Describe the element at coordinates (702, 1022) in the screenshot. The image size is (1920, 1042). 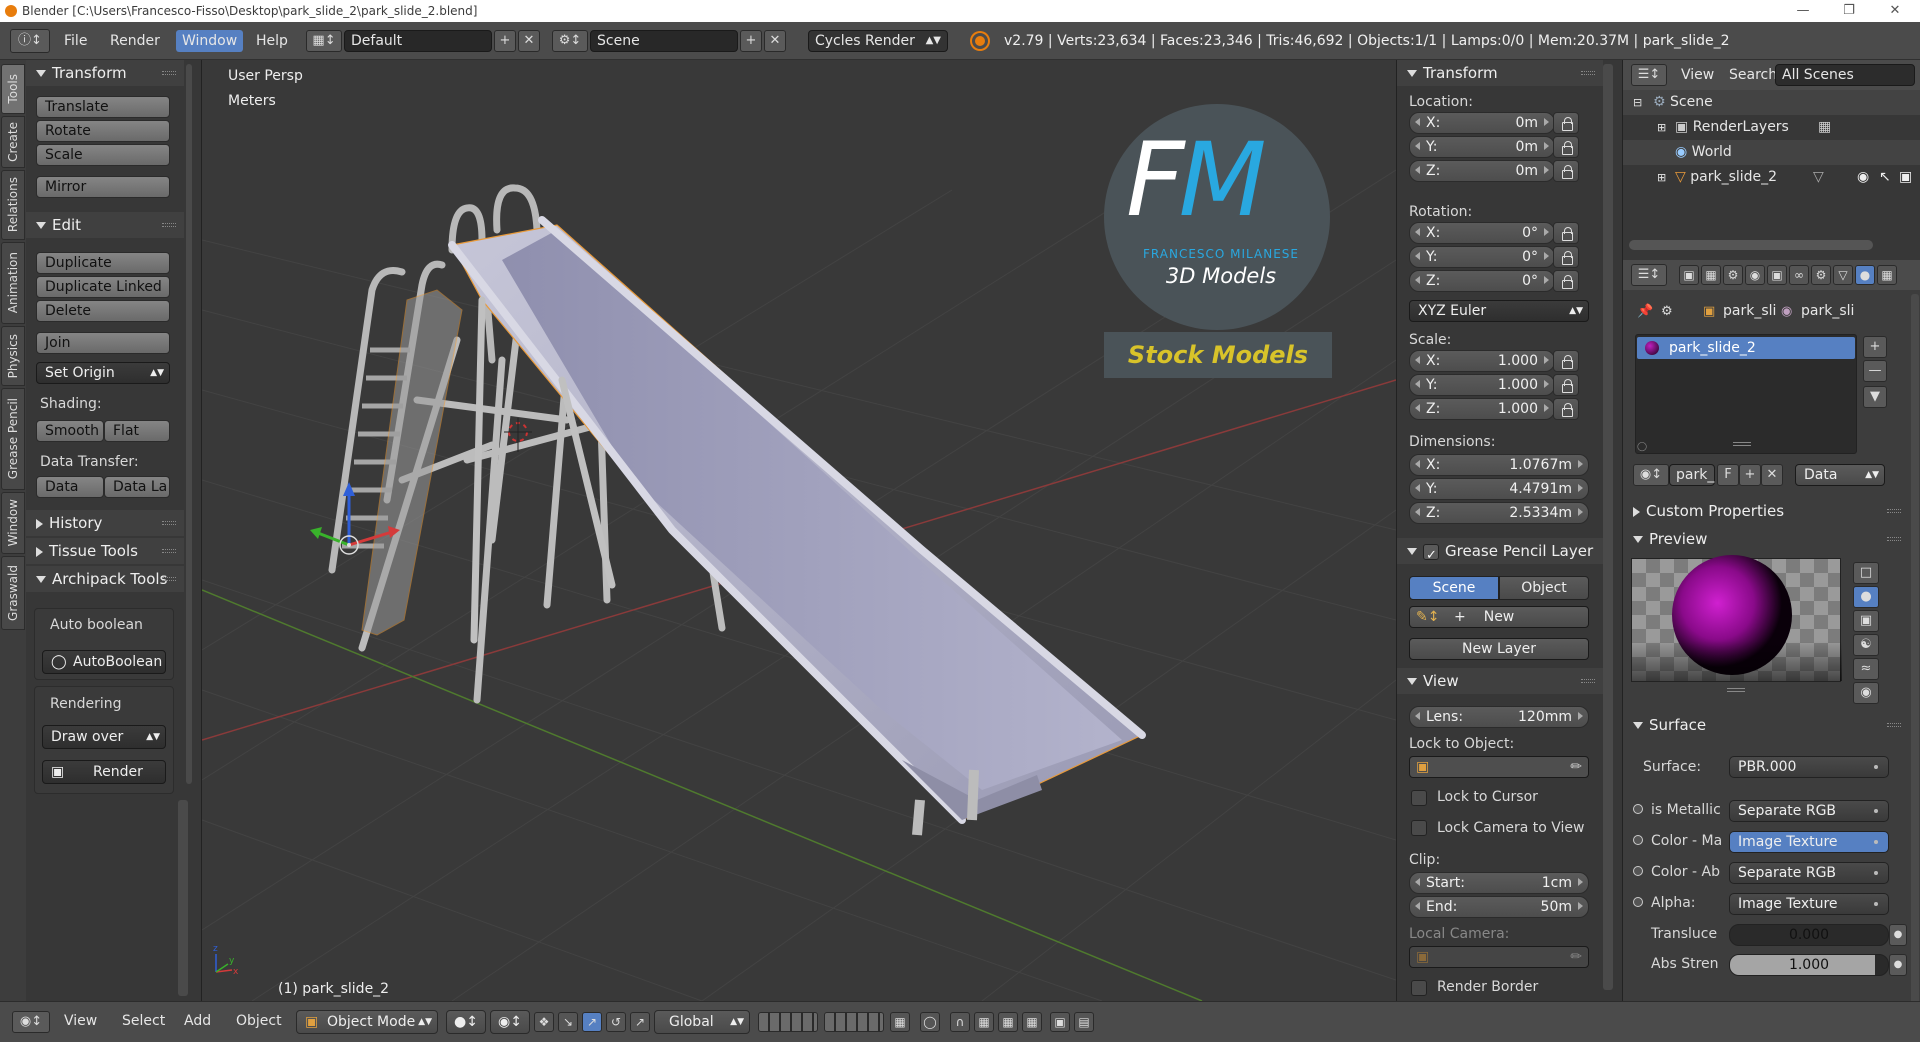
I see `transform-orientation-dropdown: Global ▲▼` at that location.